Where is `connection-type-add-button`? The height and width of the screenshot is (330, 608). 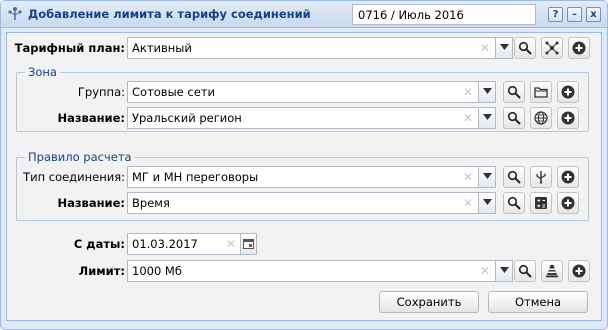 connection-type-add-button is located at coordinates (568, 177).